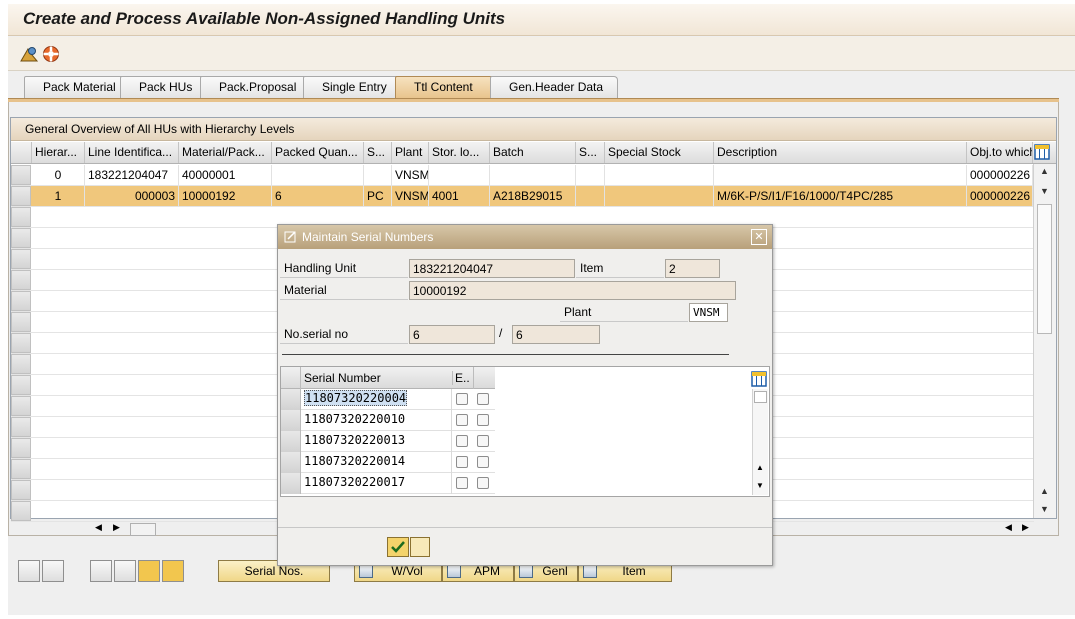 This screenshot has width=1075, height=619. I want to click on grid-vertical-scrollbar: ▲ ▼ ▲ ▼, so click(1044, 341).